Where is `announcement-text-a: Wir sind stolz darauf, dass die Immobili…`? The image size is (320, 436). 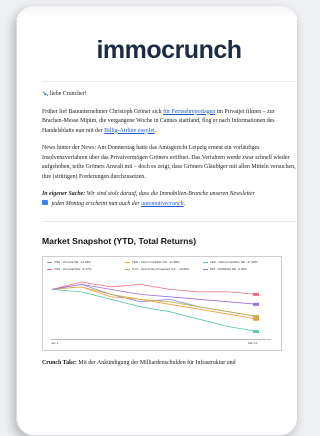 announcement-text-a: Wir sind stolz darauf, dass die Immobili… is located at coordinates (170, 194).